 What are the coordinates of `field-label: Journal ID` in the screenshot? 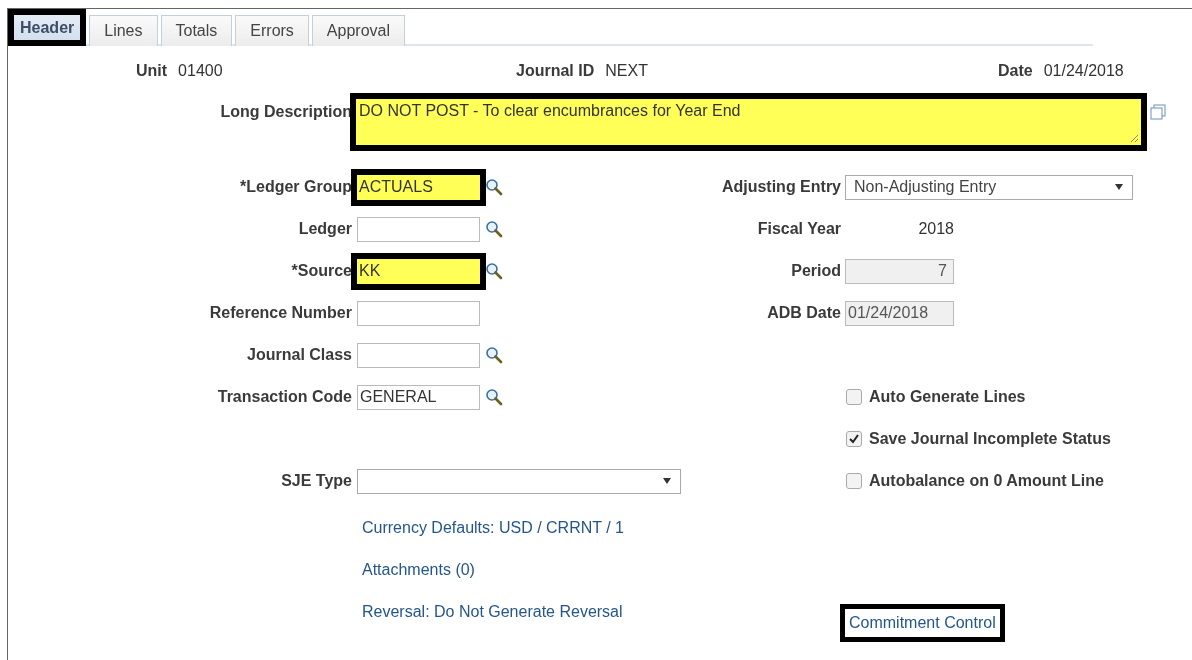 It's located at (555, 71).